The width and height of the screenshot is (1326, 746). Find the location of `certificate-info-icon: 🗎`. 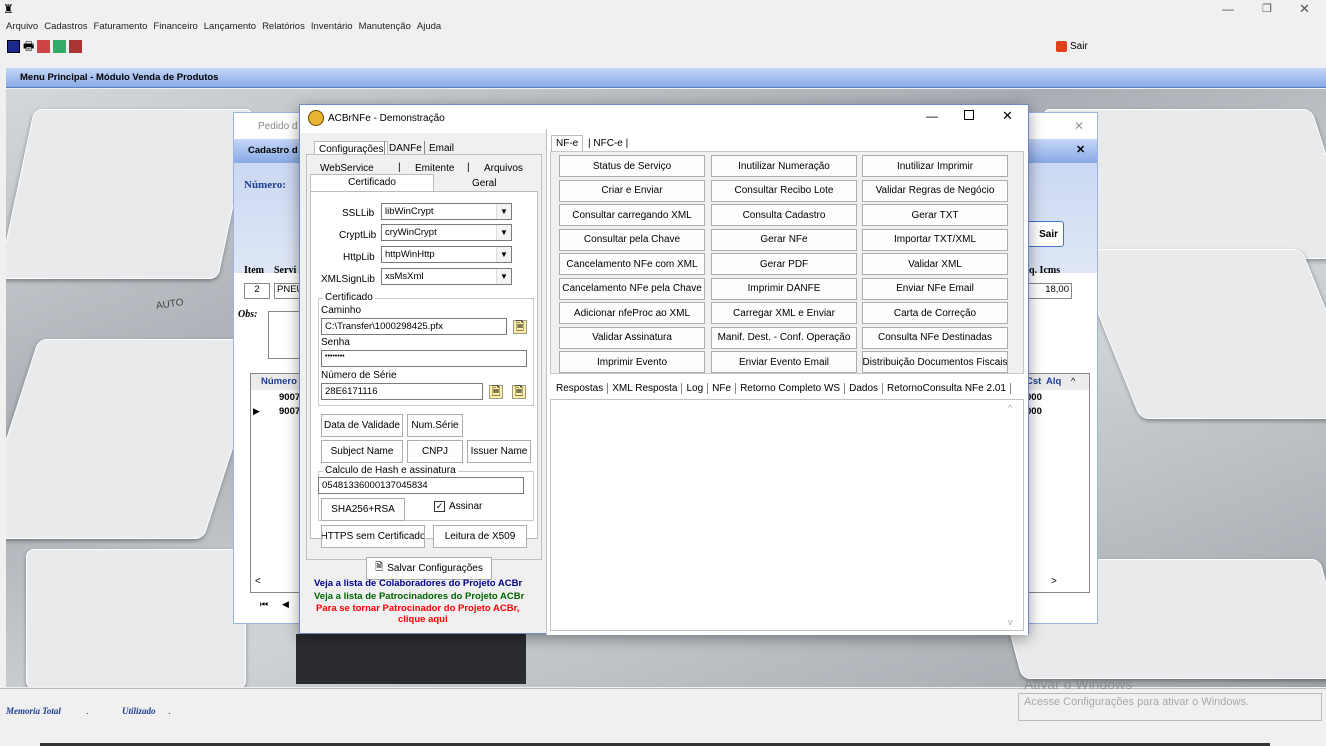

certificate-info-icon: 🗎 is located at coordinates (519, 392).